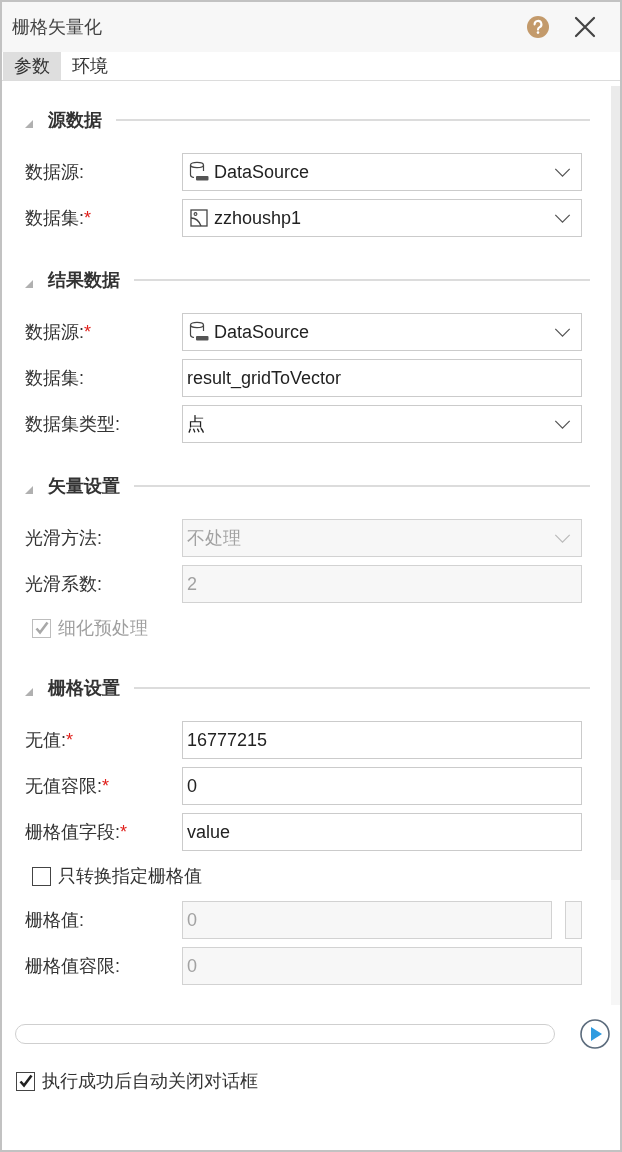  Describe the element at coordinates (150, 1081) in the screenshot. I see `checkbox-label: 执行成功后自动关闭对话框` at that location.